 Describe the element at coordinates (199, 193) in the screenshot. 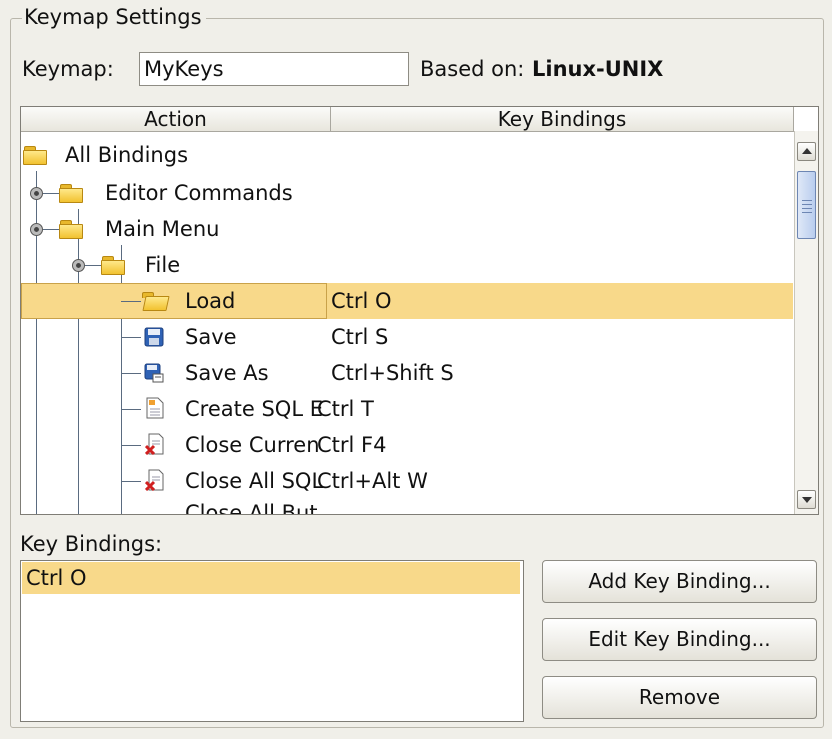

I see `row-action: Editor Commands` at that location.